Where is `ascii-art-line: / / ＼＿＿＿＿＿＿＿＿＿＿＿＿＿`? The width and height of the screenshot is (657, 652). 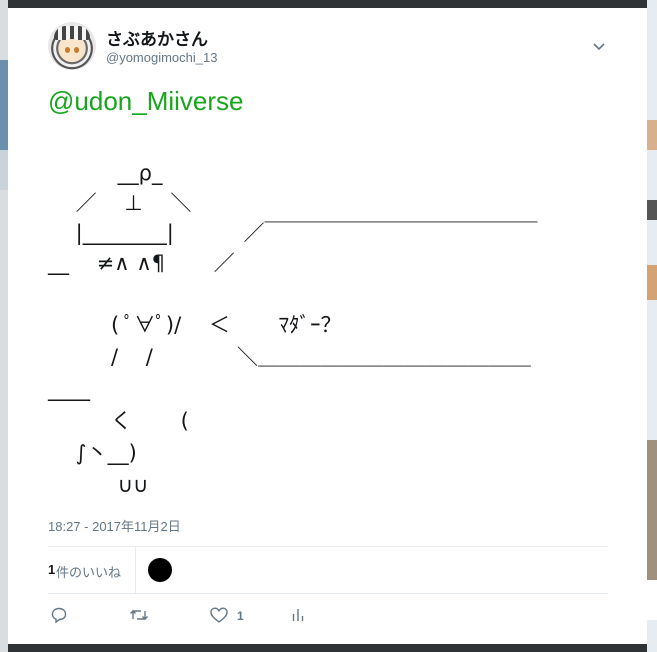
ascii-art-line: / / ＼＿＿＿＿＿＿＿＿＿＿＿＿＿ is located at coordinates (289, 357).